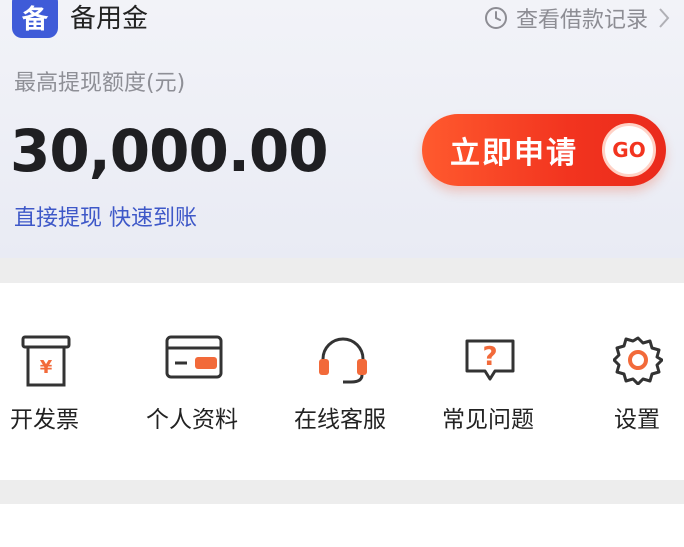  What do you see at coordinates (105, 218) in the screenshot?
I see `promo-text: 直接提现 快速到账` at bounding box center [105, 218].